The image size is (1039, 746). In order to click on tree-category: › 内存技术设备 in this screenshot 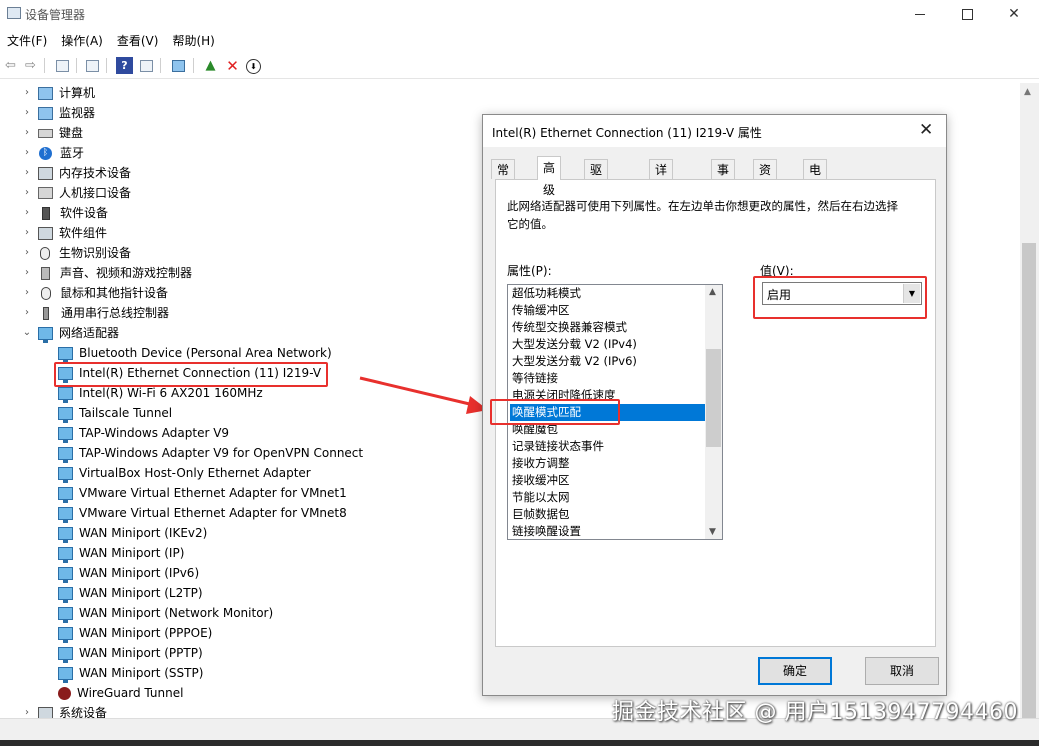, I will do `click(75, 173)`.